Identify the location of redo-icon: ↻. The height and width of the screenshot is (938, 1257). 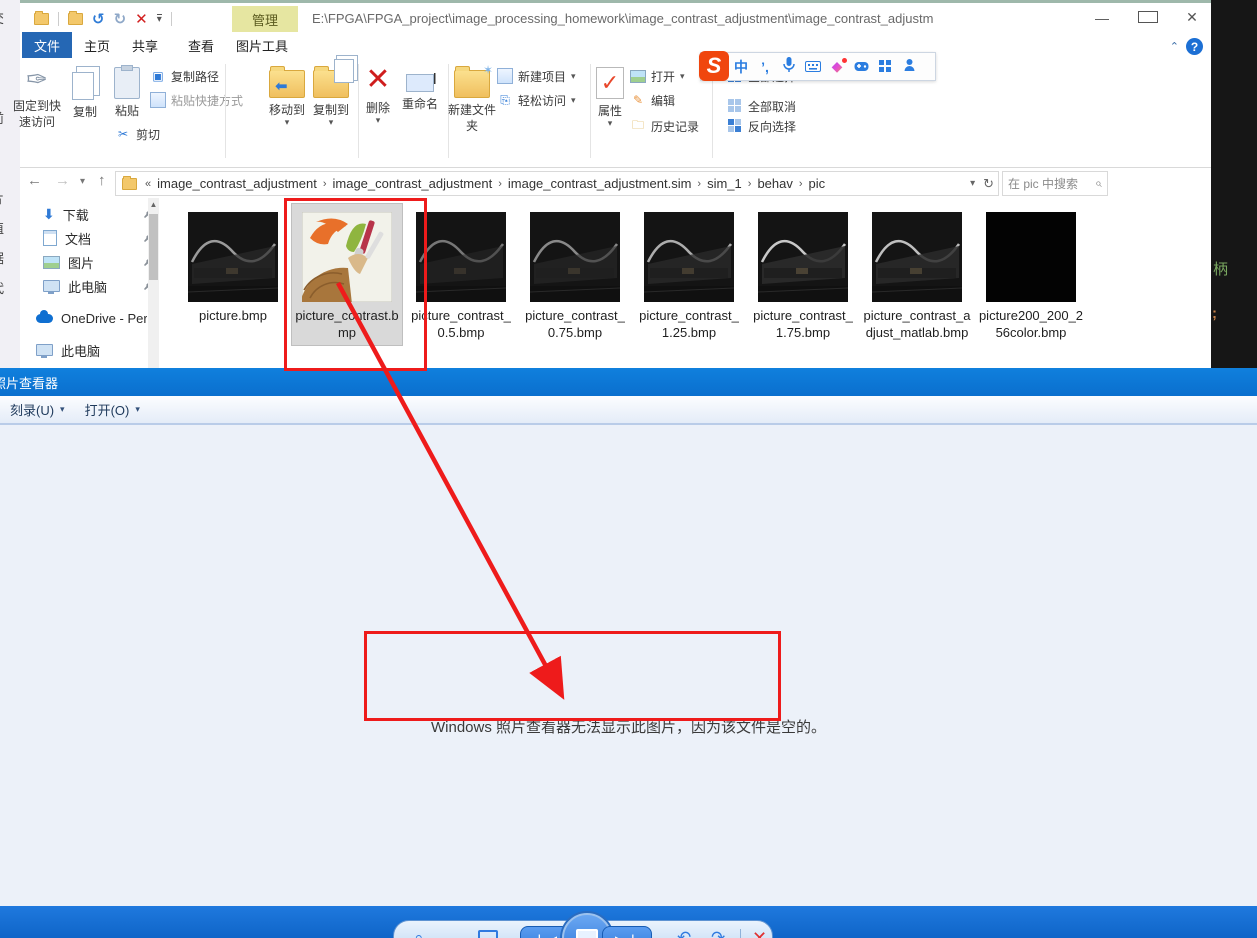
(120, 19).